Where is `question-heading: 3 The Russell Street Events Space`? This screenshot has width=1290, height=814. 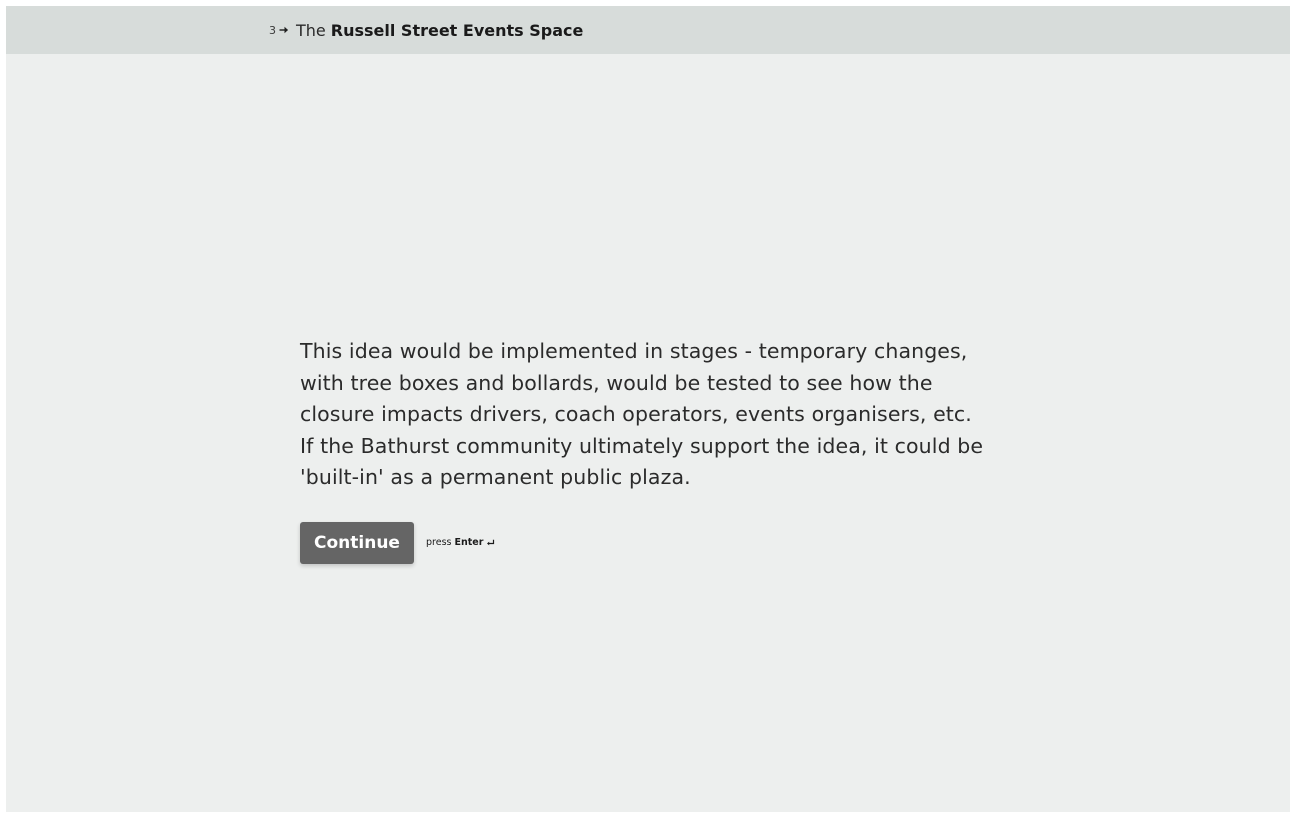
question-heading: 3 The Russell Street Events Space is located at coordinates (426, 30).